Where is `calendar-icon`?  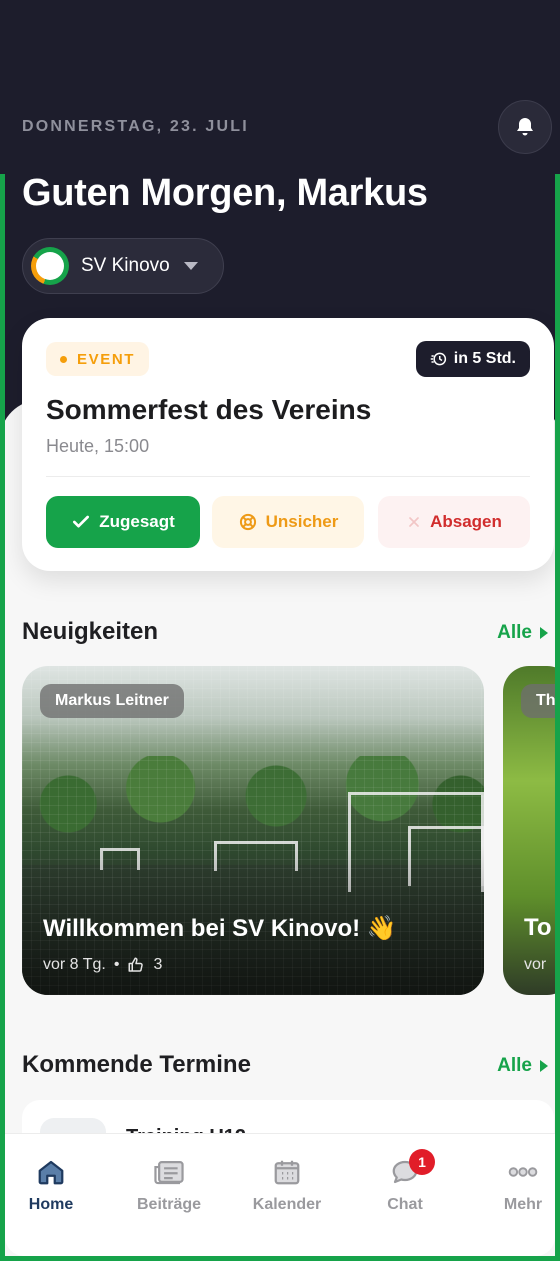 calendar-icon is located at coordinates (287, 1172).